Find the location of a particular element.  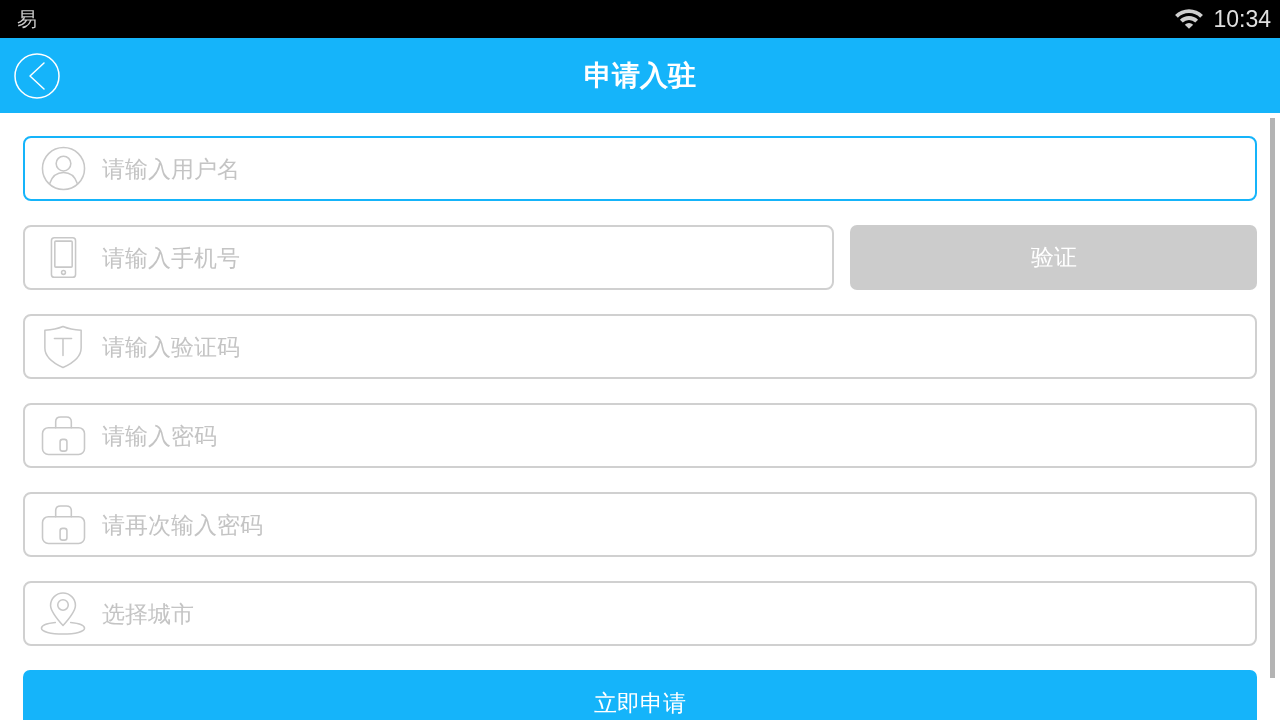

phone-icon is located at coordinates (63, 257).